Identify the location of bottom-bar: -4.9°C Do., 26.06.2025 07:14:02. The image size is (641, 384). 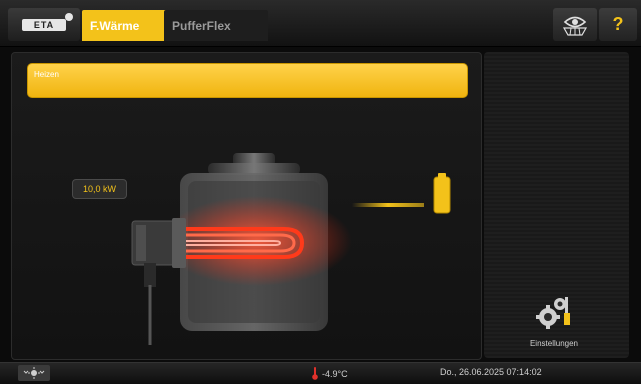
(320, 373).